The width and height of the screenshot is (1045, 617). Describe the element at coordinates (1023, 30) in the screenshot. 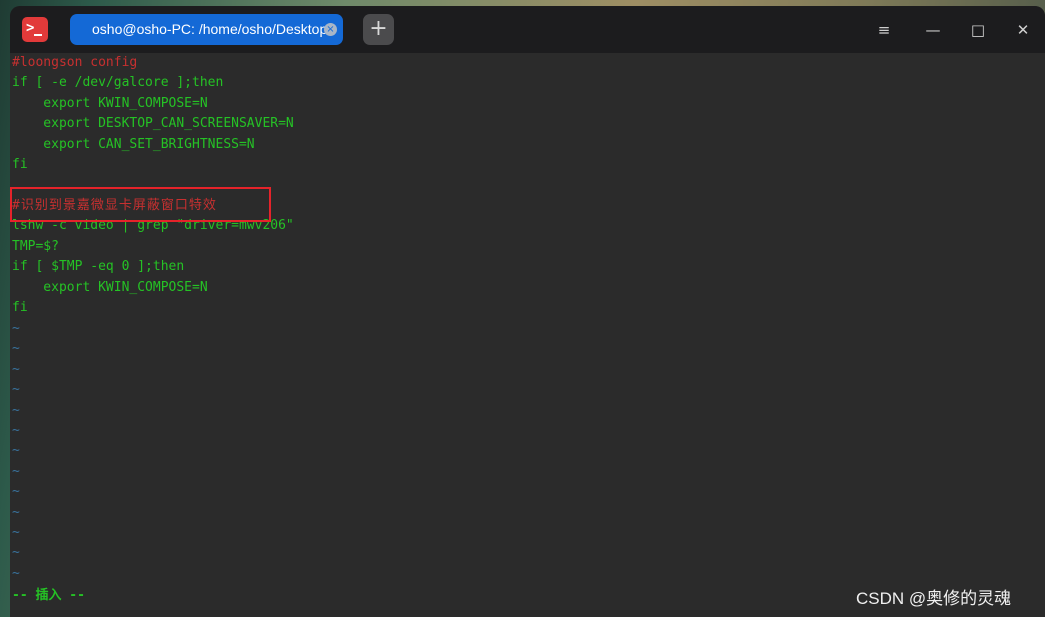

I see `close-icon: ✕` at that location.